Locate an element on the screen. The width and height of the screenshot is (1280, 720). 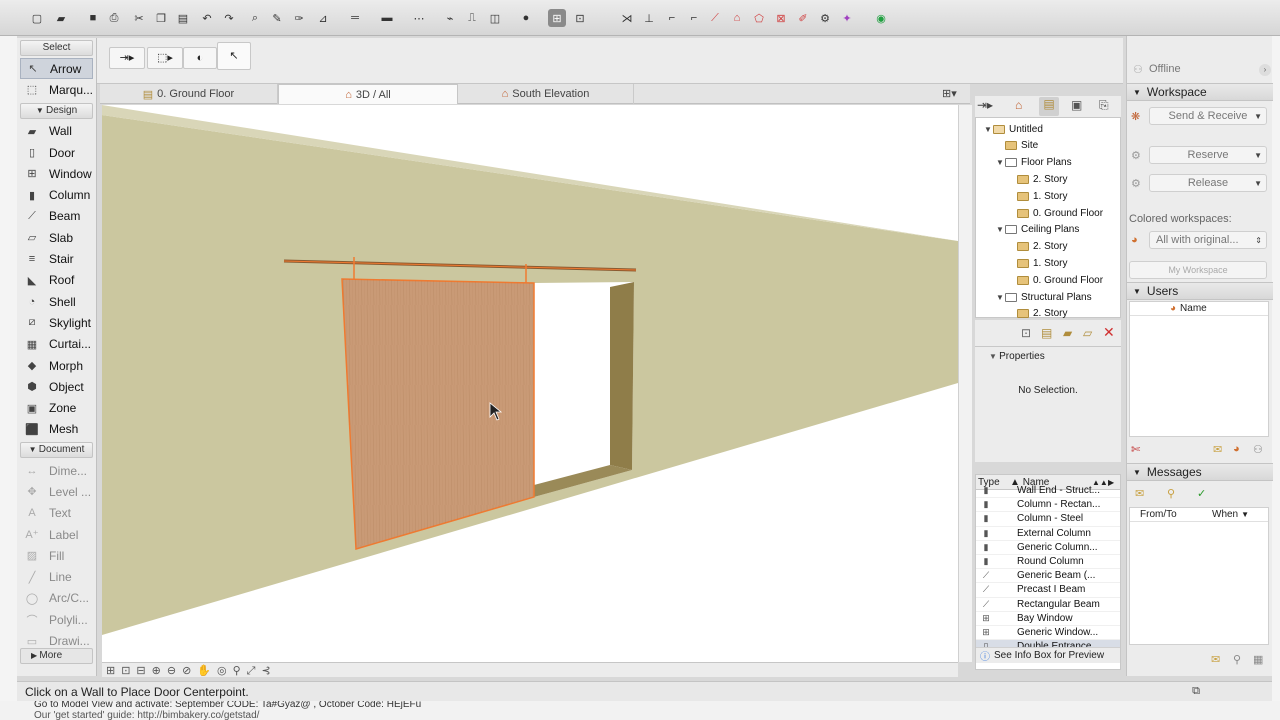
open-icon: ▰ is located at coordinates (61, 18).